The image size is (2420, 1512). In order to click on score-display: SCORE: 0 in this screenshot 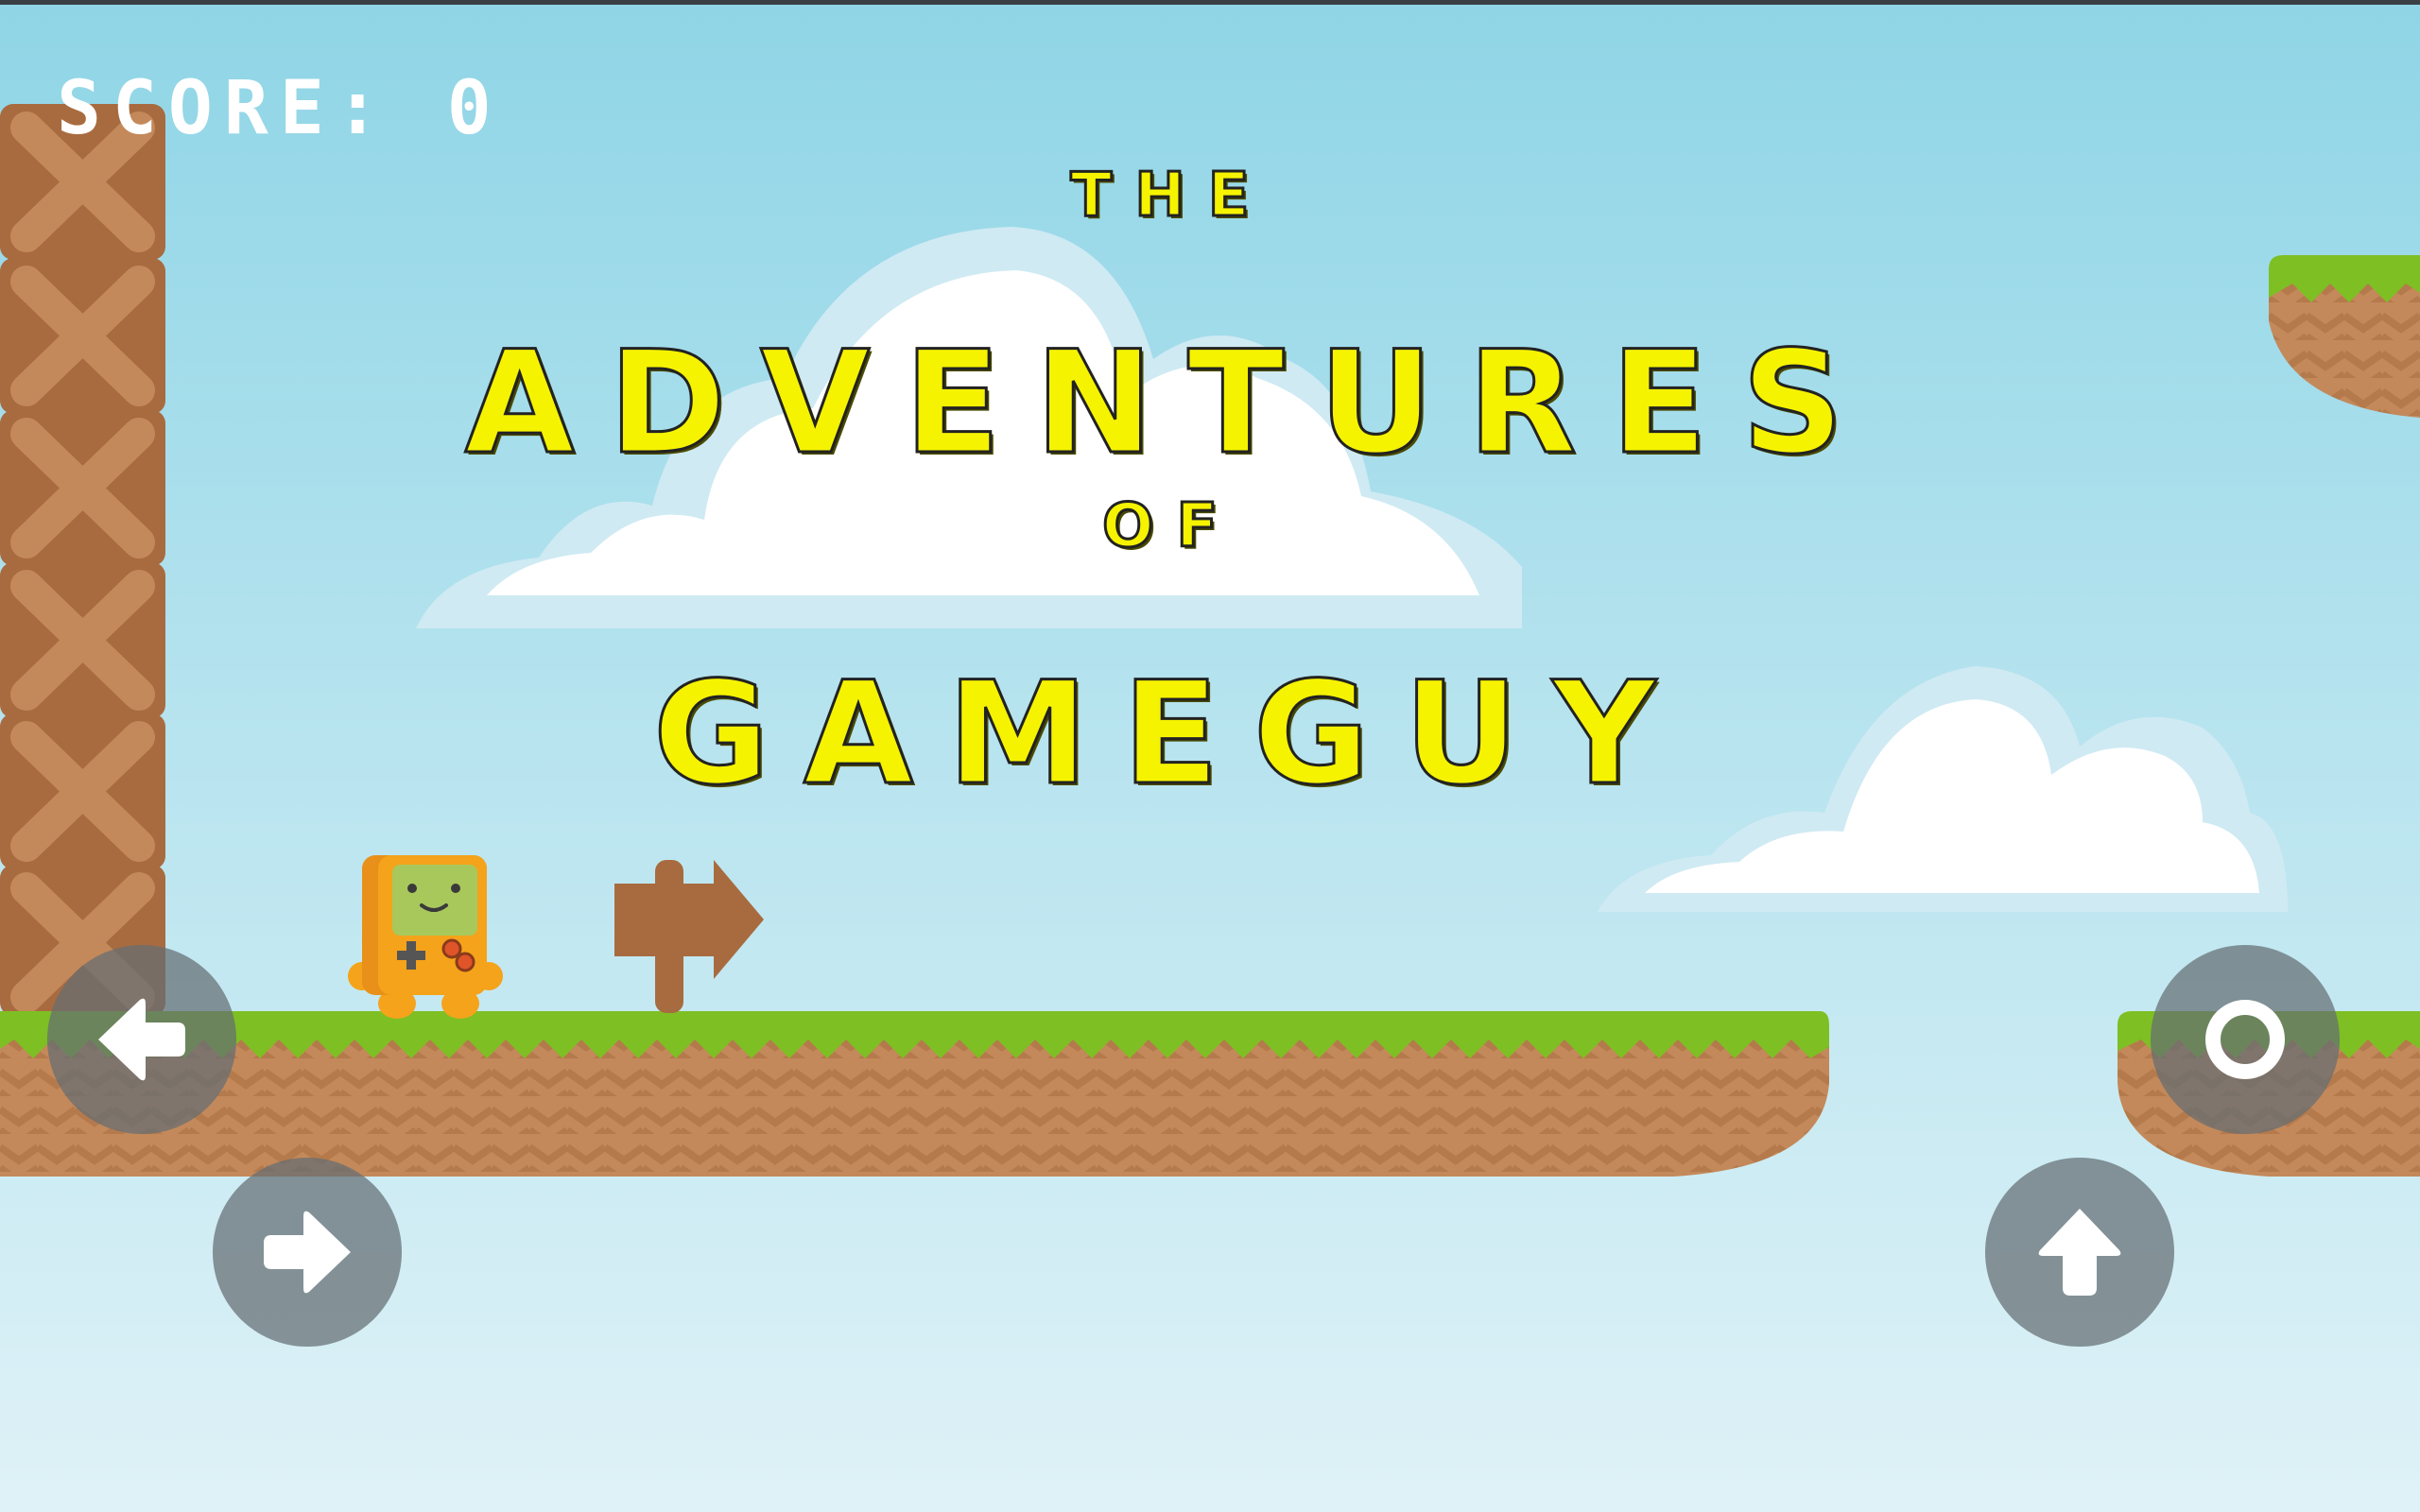, I will do `click(280, 108)`.